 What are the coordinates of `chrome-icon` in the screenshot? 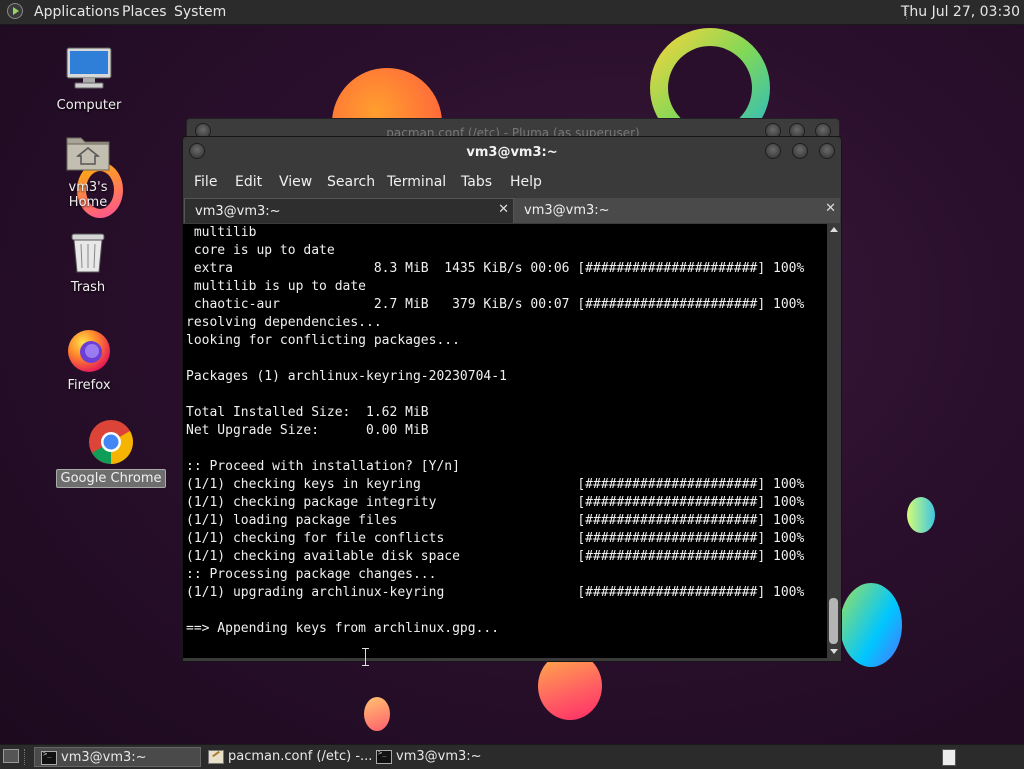 It's located at (111, 442).